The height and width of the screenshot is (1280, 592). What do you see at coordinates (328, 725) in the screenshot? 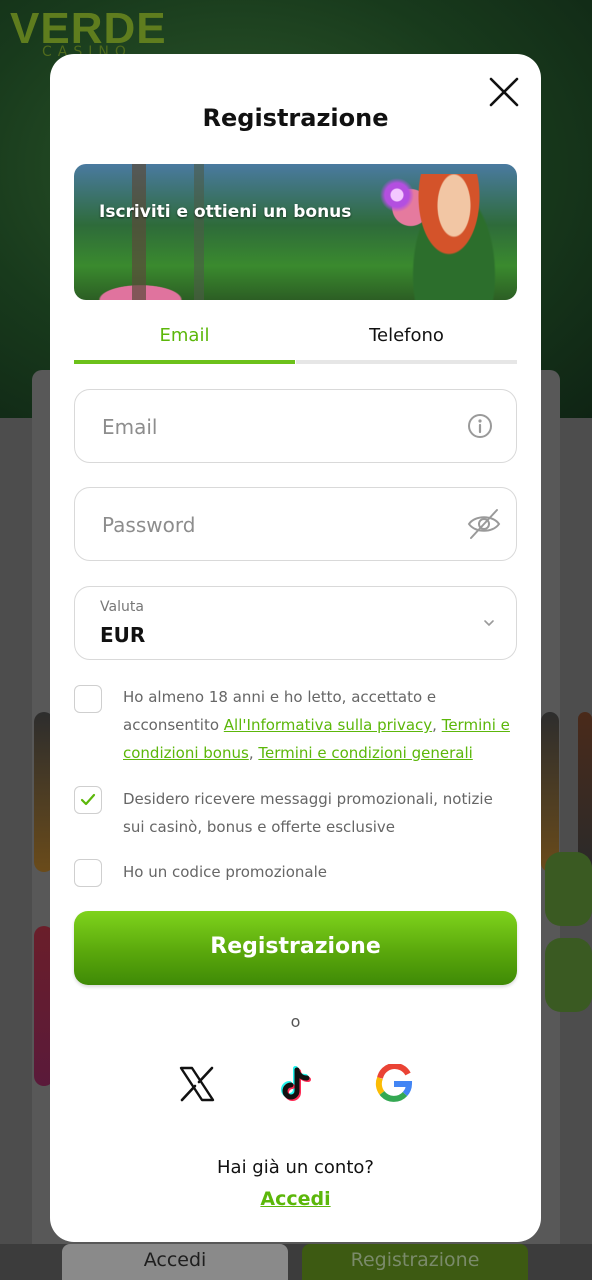
I see `privacy-policy-link: All'Informativa sulla privacy` at bounding box center [328, 725].